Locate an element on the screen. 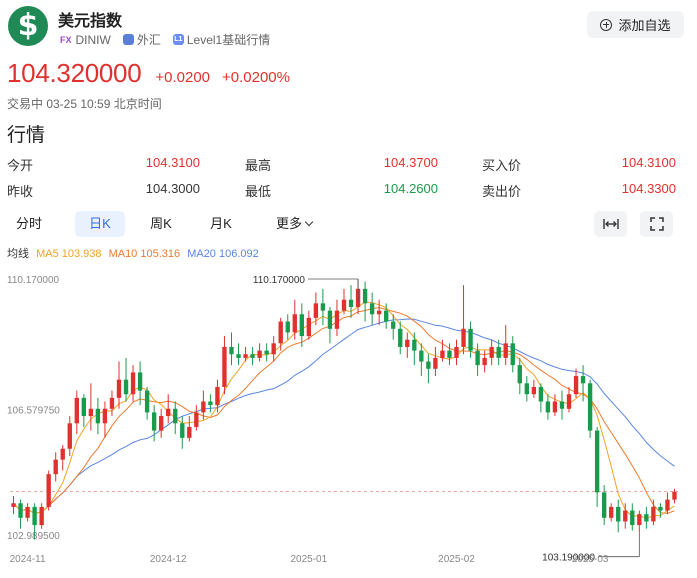  fullscreen-button is located at coordinates (656, 224).